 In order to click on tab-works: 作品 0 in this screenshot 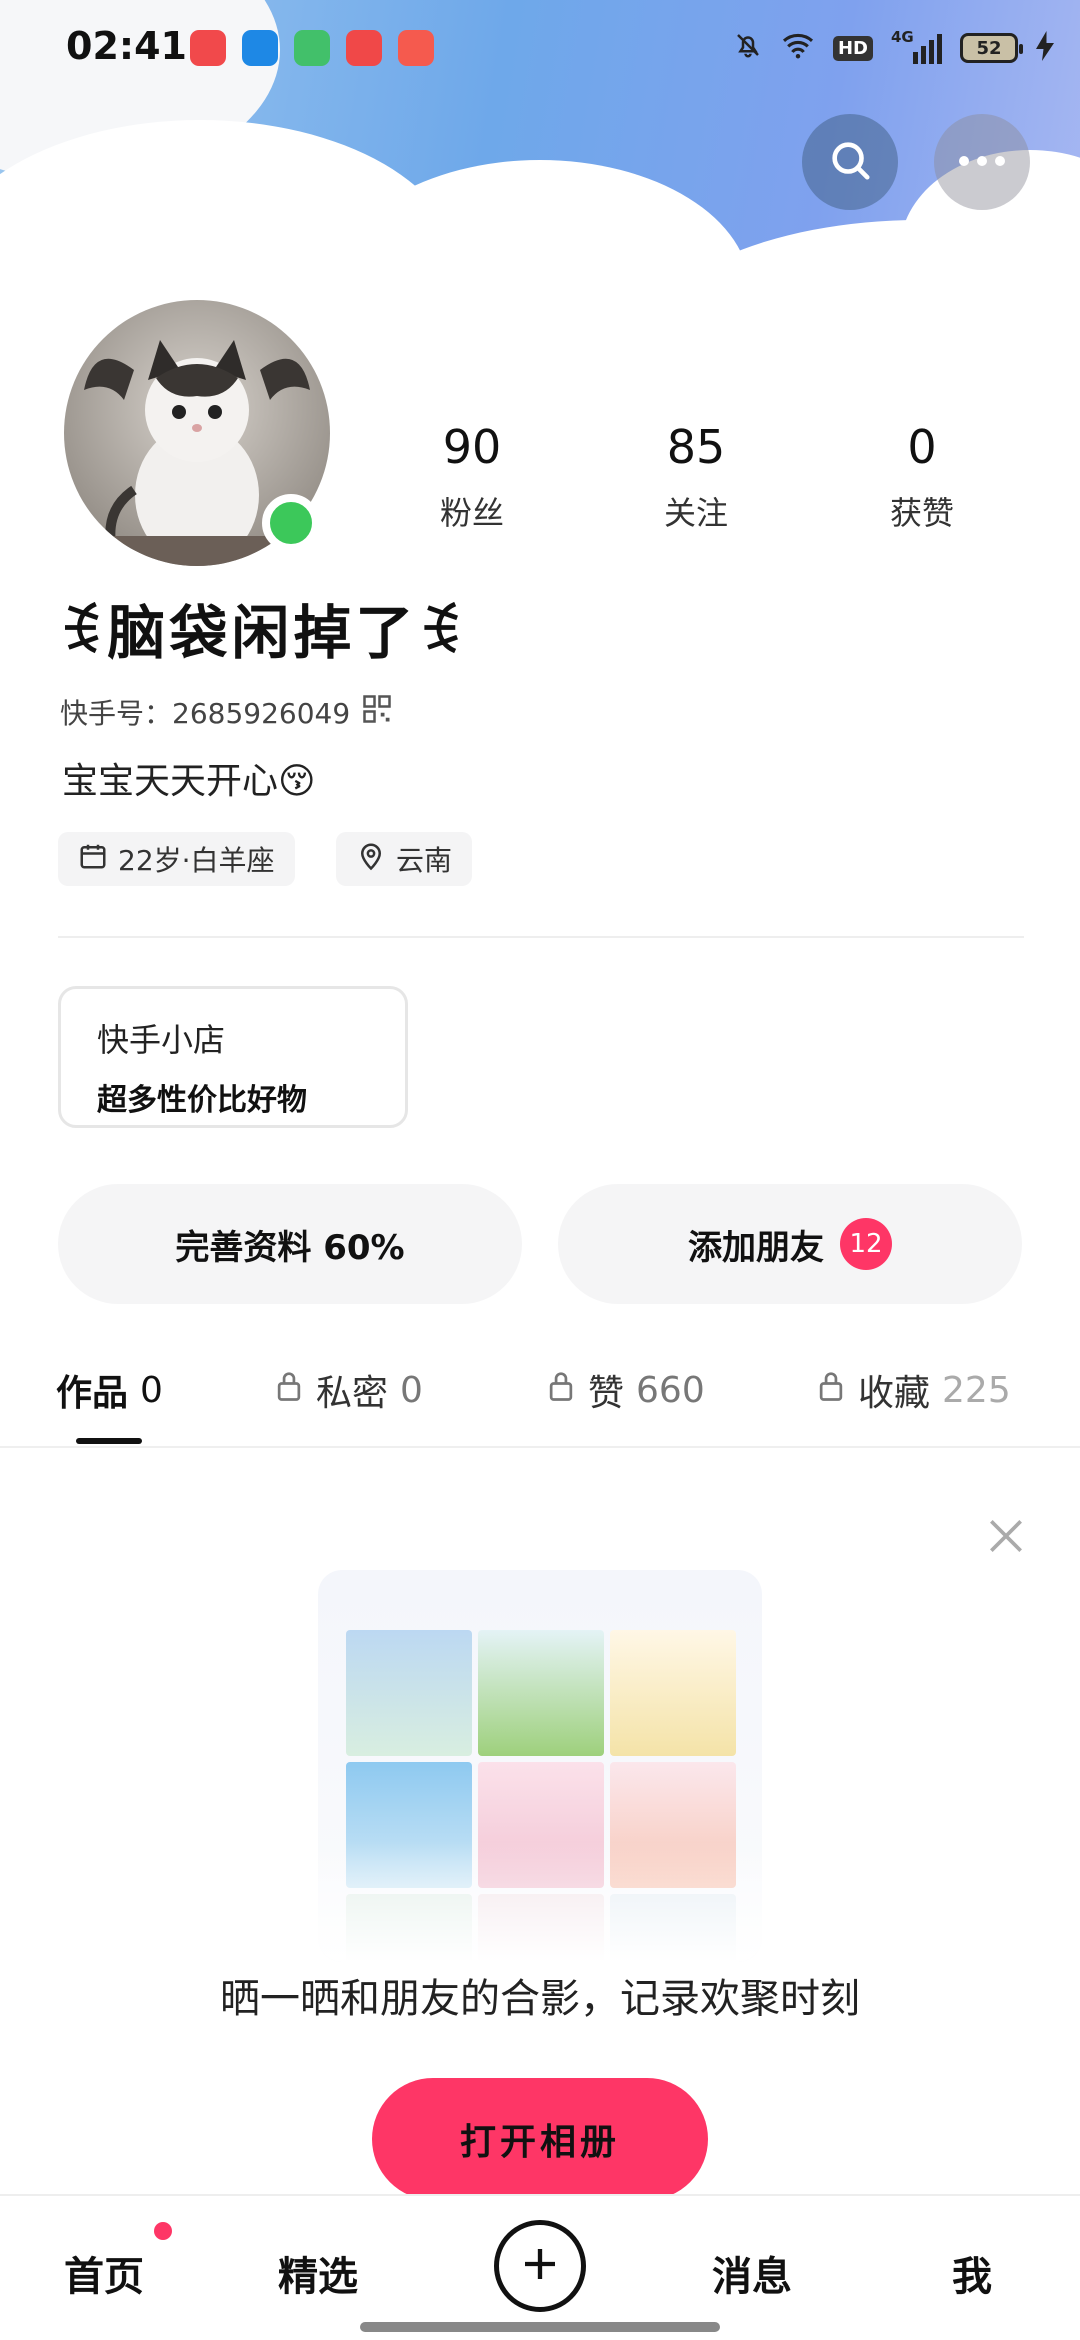, I will do `click(109, 1390)`.